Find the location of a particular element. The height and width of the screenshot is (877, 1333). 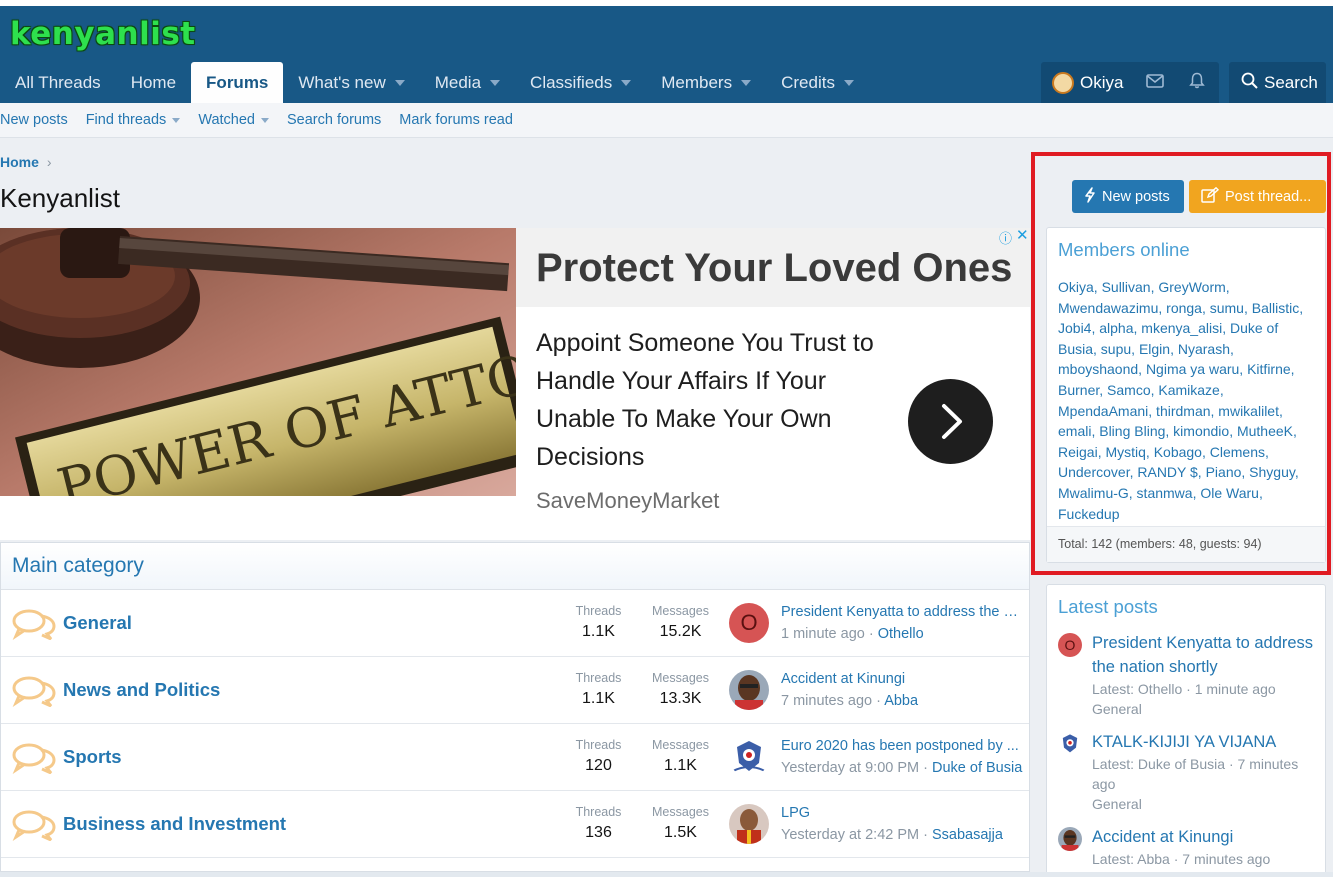

subnav-new-posts: New posts is located at coordinates (34, 120).